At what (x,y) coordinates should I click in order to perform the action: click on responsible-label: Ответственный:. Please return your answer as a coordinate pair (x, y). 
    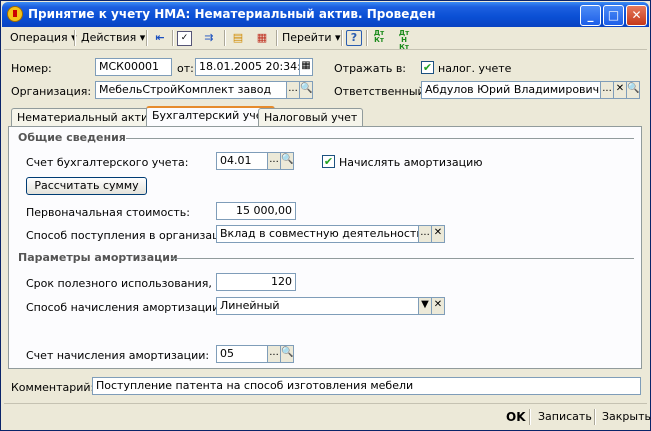
    Looking at the image, I should click on (381, 91).